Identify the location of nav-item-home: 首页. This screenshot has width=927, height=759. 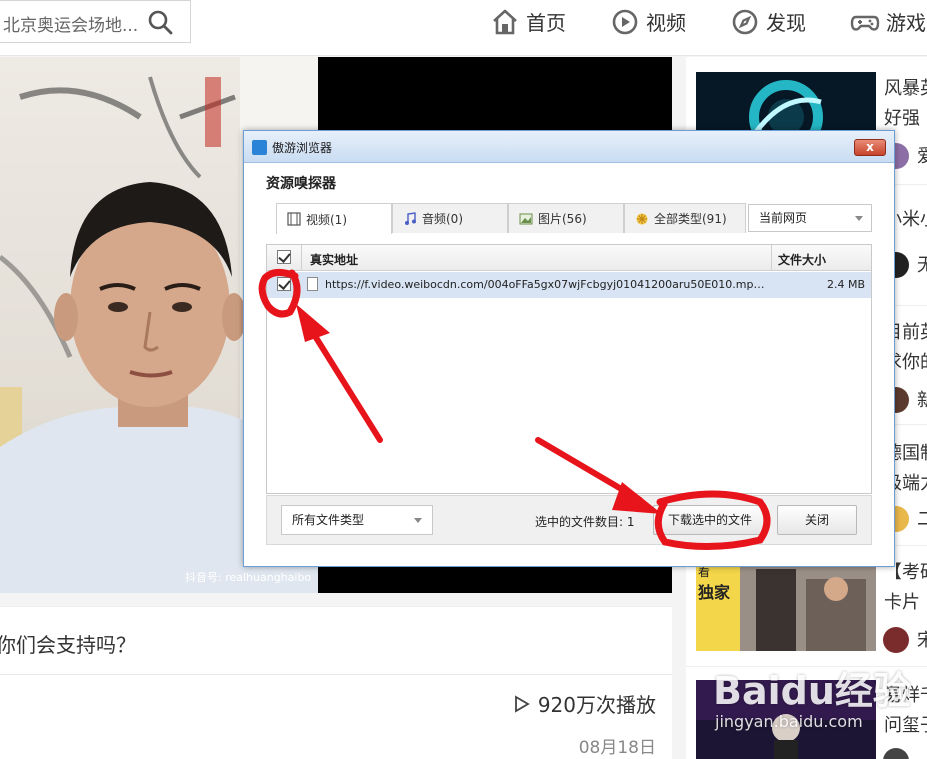
(528, 21).